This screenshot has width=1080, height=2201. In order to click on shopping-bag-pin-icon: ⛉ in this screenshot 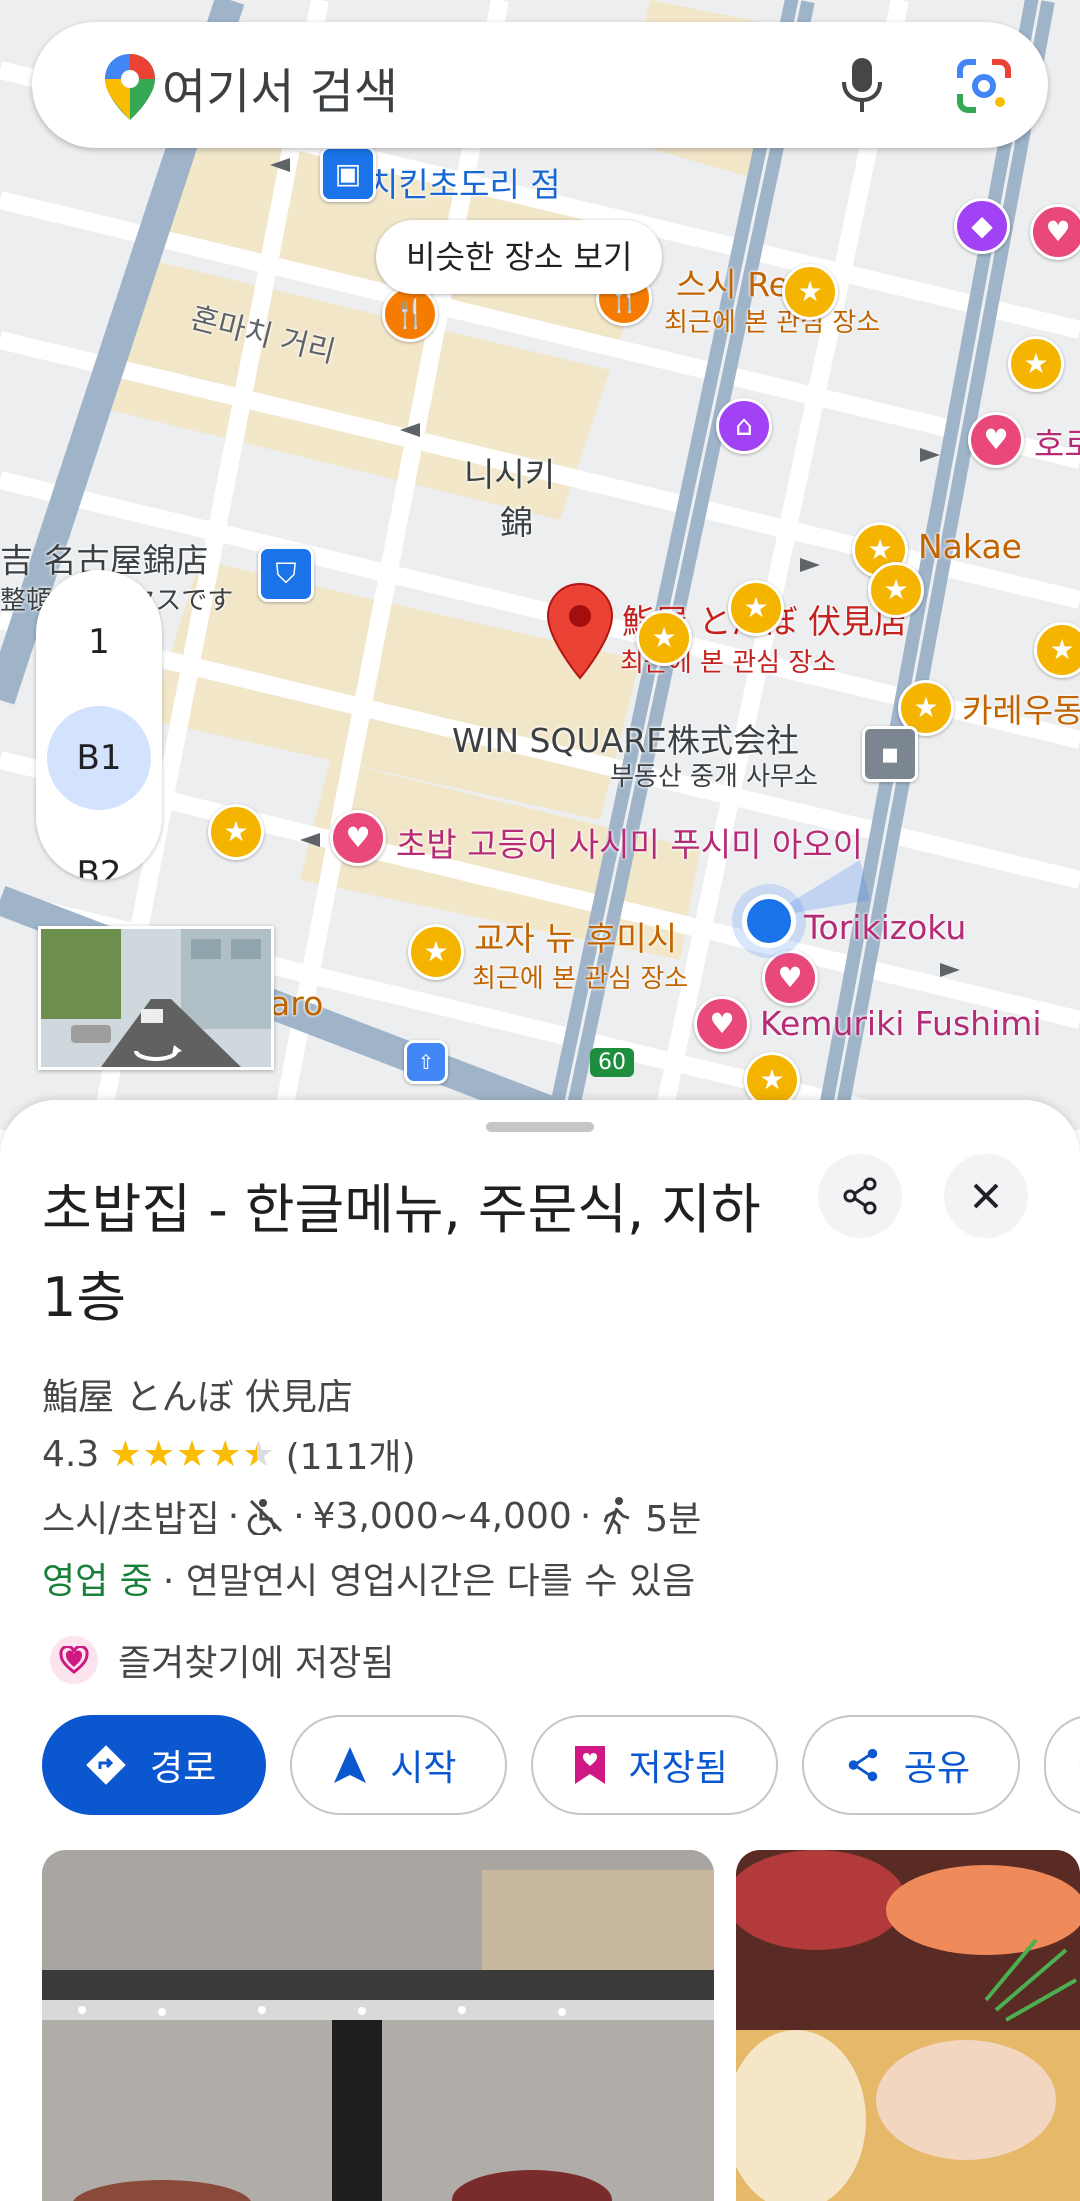, I will do `click(286, 574)`.